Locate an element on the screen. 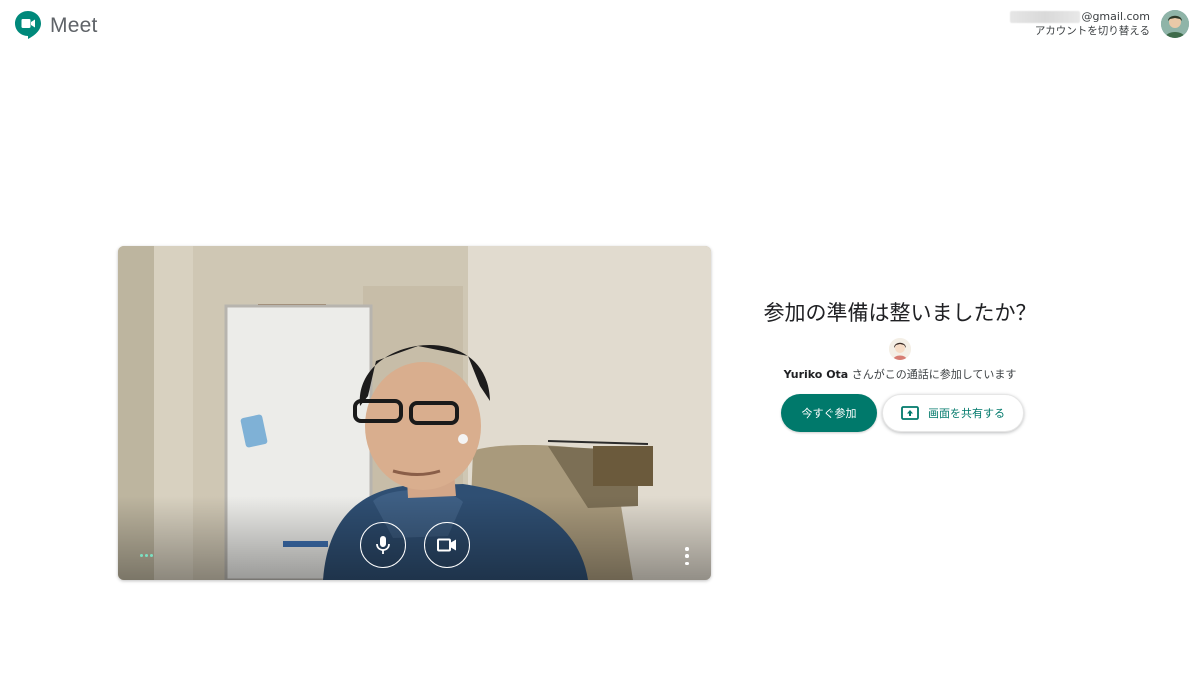  microphone-icon is located at coordinates (383, 545).